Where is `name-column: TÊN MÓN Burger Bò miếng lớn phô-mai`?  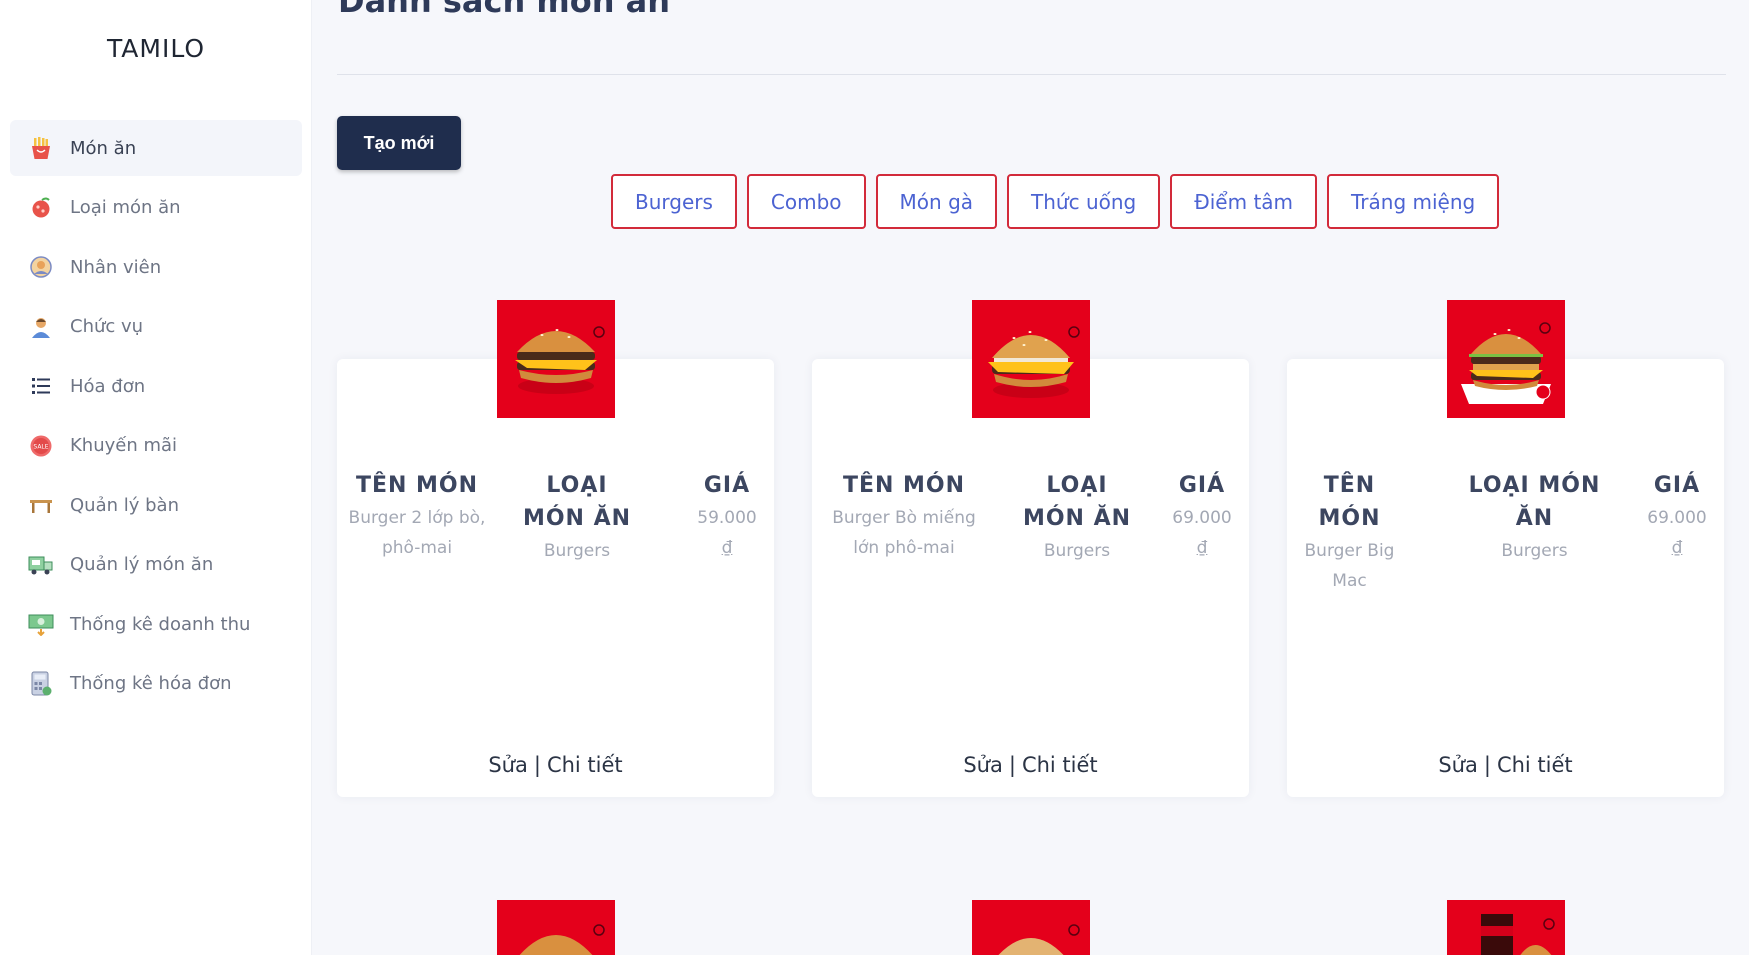
name-column: TÊN MÓN Burger Bò miếng lớn phô-mai is located at coordinates (904, 516).